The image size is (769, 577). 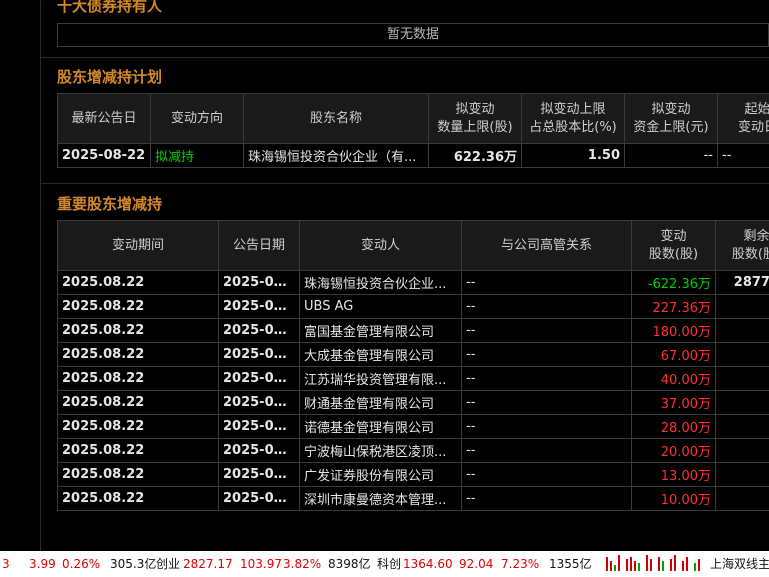 I want to click on ticker-value: 305.3亿, so click(x=133, y=564).